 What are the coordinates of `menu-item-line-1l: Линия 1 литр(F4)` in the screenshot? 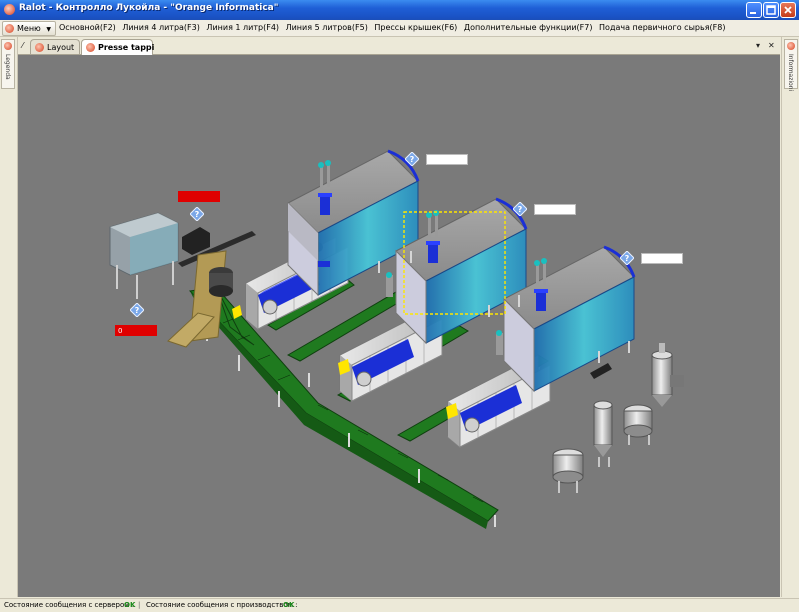 It's located at (242, 28).